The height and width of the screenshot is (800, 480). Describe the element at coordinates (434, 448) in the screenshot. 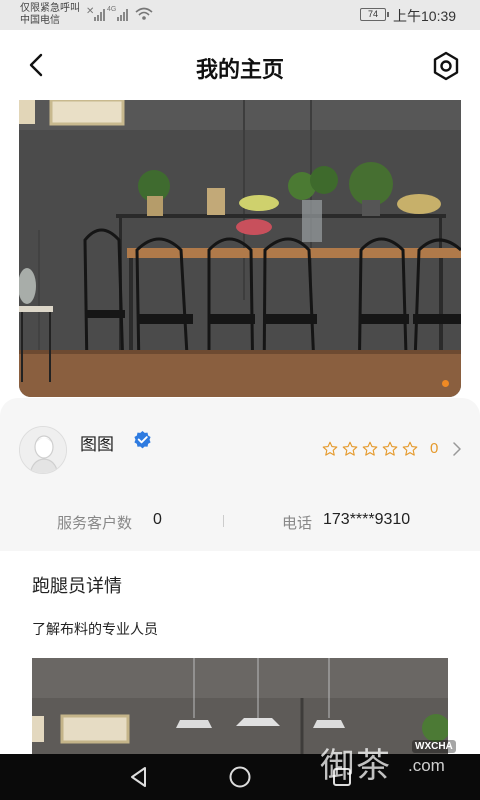

I see `rating-value: 0` at that location.